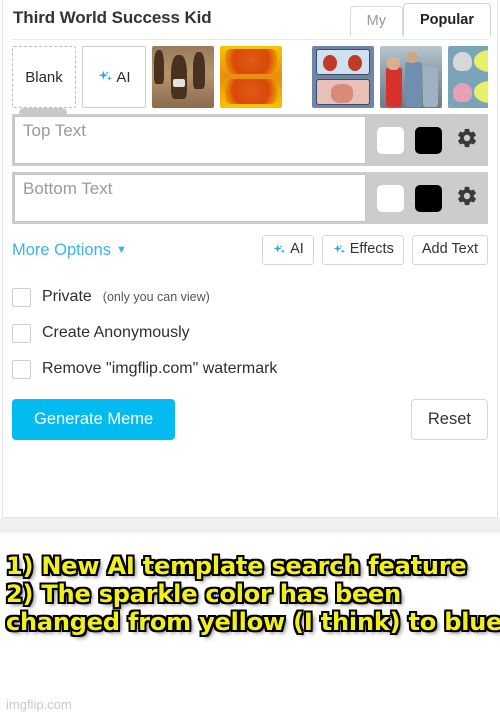 The image size is (500, 718). I want to click on template-ai-search-button: AI, so click(114, 77).